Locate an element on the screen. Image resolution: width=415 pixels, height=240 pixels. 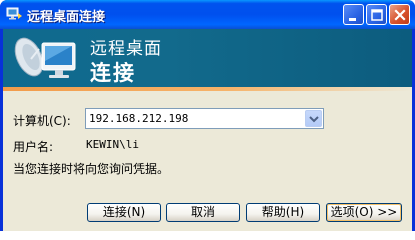
connect-button: 连接(N) is located at coordinates (124, 212).